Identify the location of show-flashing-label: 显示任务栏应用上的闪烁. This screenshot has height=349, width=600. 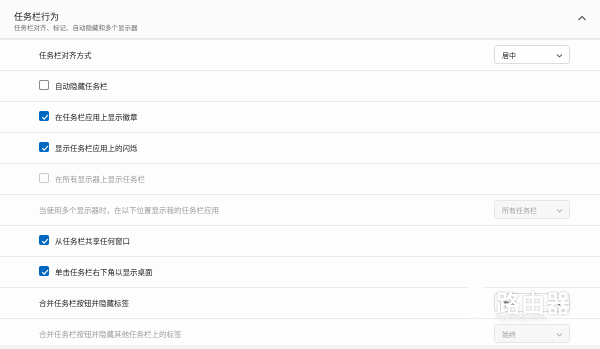
(96, 148).